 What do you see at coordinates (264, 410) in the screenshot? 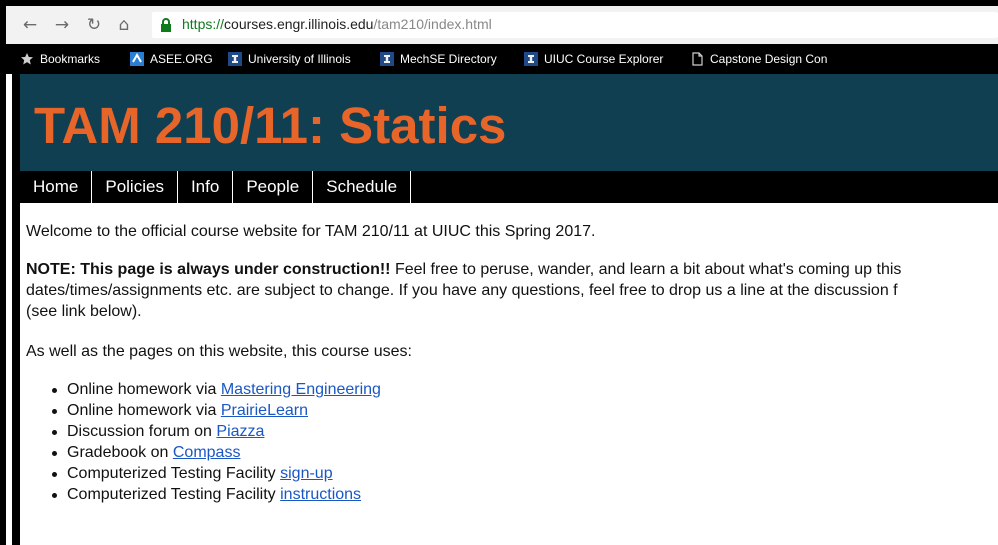
I see `prairielearn-link: PrairieLearn` at bounding box center [264, 410].